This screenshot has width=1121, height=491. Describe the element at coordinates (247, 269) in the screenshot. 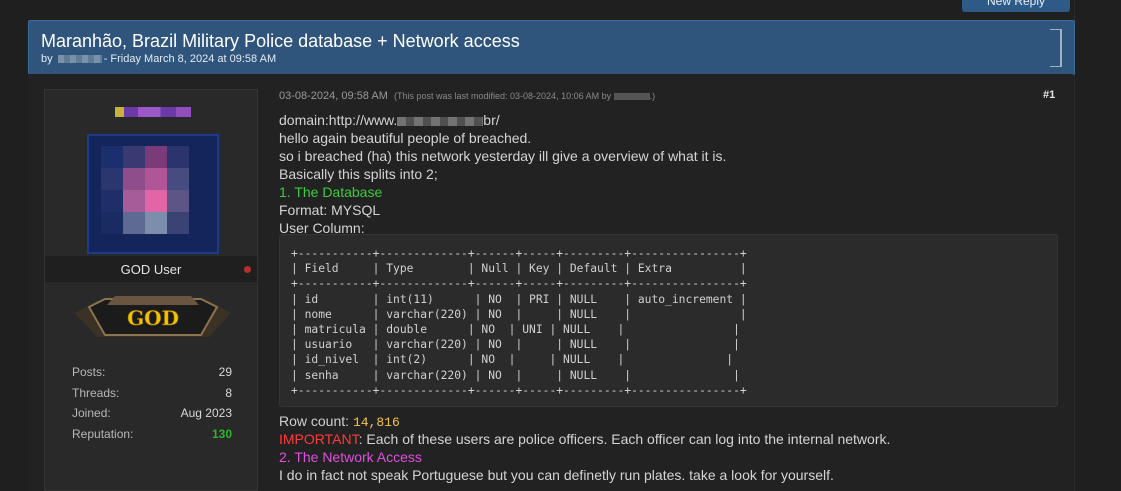

I see `offline-status-icon` at that location.